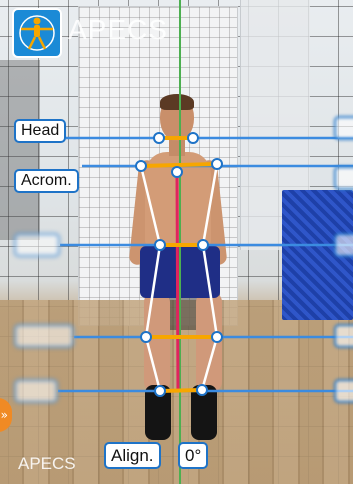 The image size is (353, 484). I want to click on body-midline, so click(177, 282).